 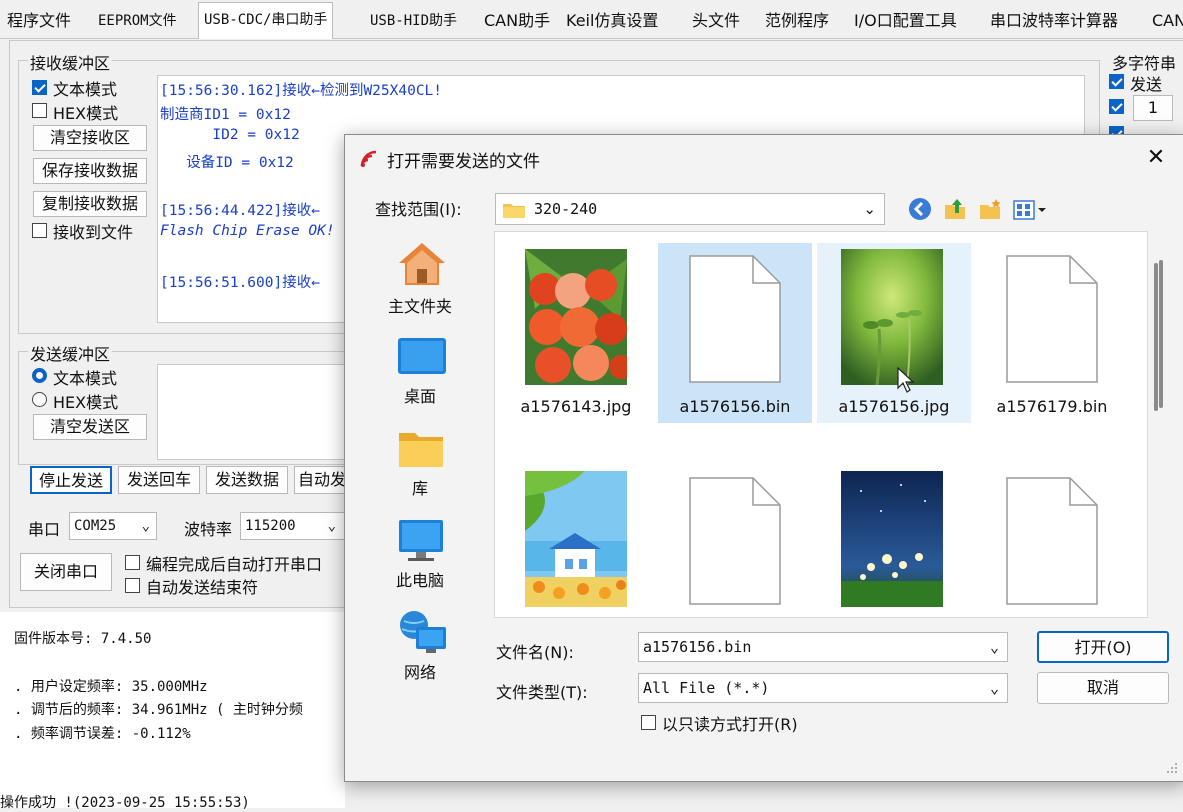 What do you see at coordinates (612, 21) in the screenshot?
I see `tab-keil-settings: Keil仿真设置` at bounding box center [612, 21].